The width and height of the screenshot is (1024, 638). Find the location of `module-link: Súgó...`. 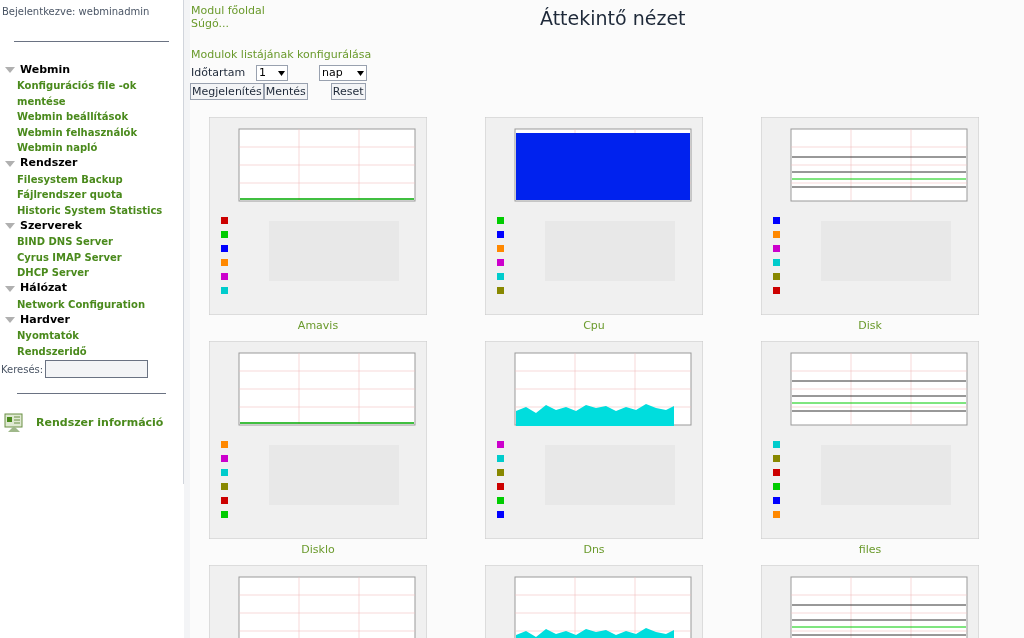

module-link: Súgó... is located at coordinates (295, 23).